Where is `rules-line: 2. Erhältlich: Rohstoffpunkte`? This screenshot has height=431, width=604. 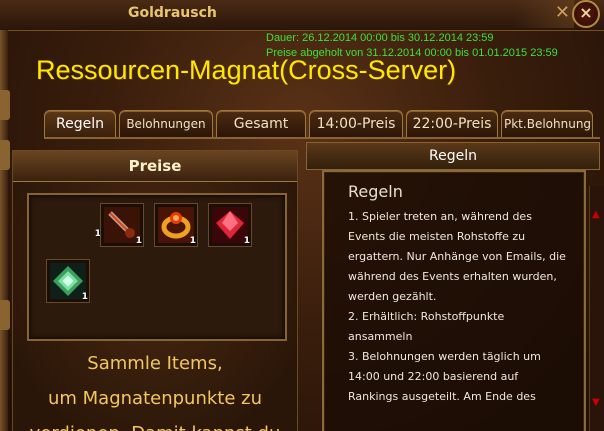
rules-line: 2. Erhältlich: Rohstoffpunkte is located at coordinates (426, 316).